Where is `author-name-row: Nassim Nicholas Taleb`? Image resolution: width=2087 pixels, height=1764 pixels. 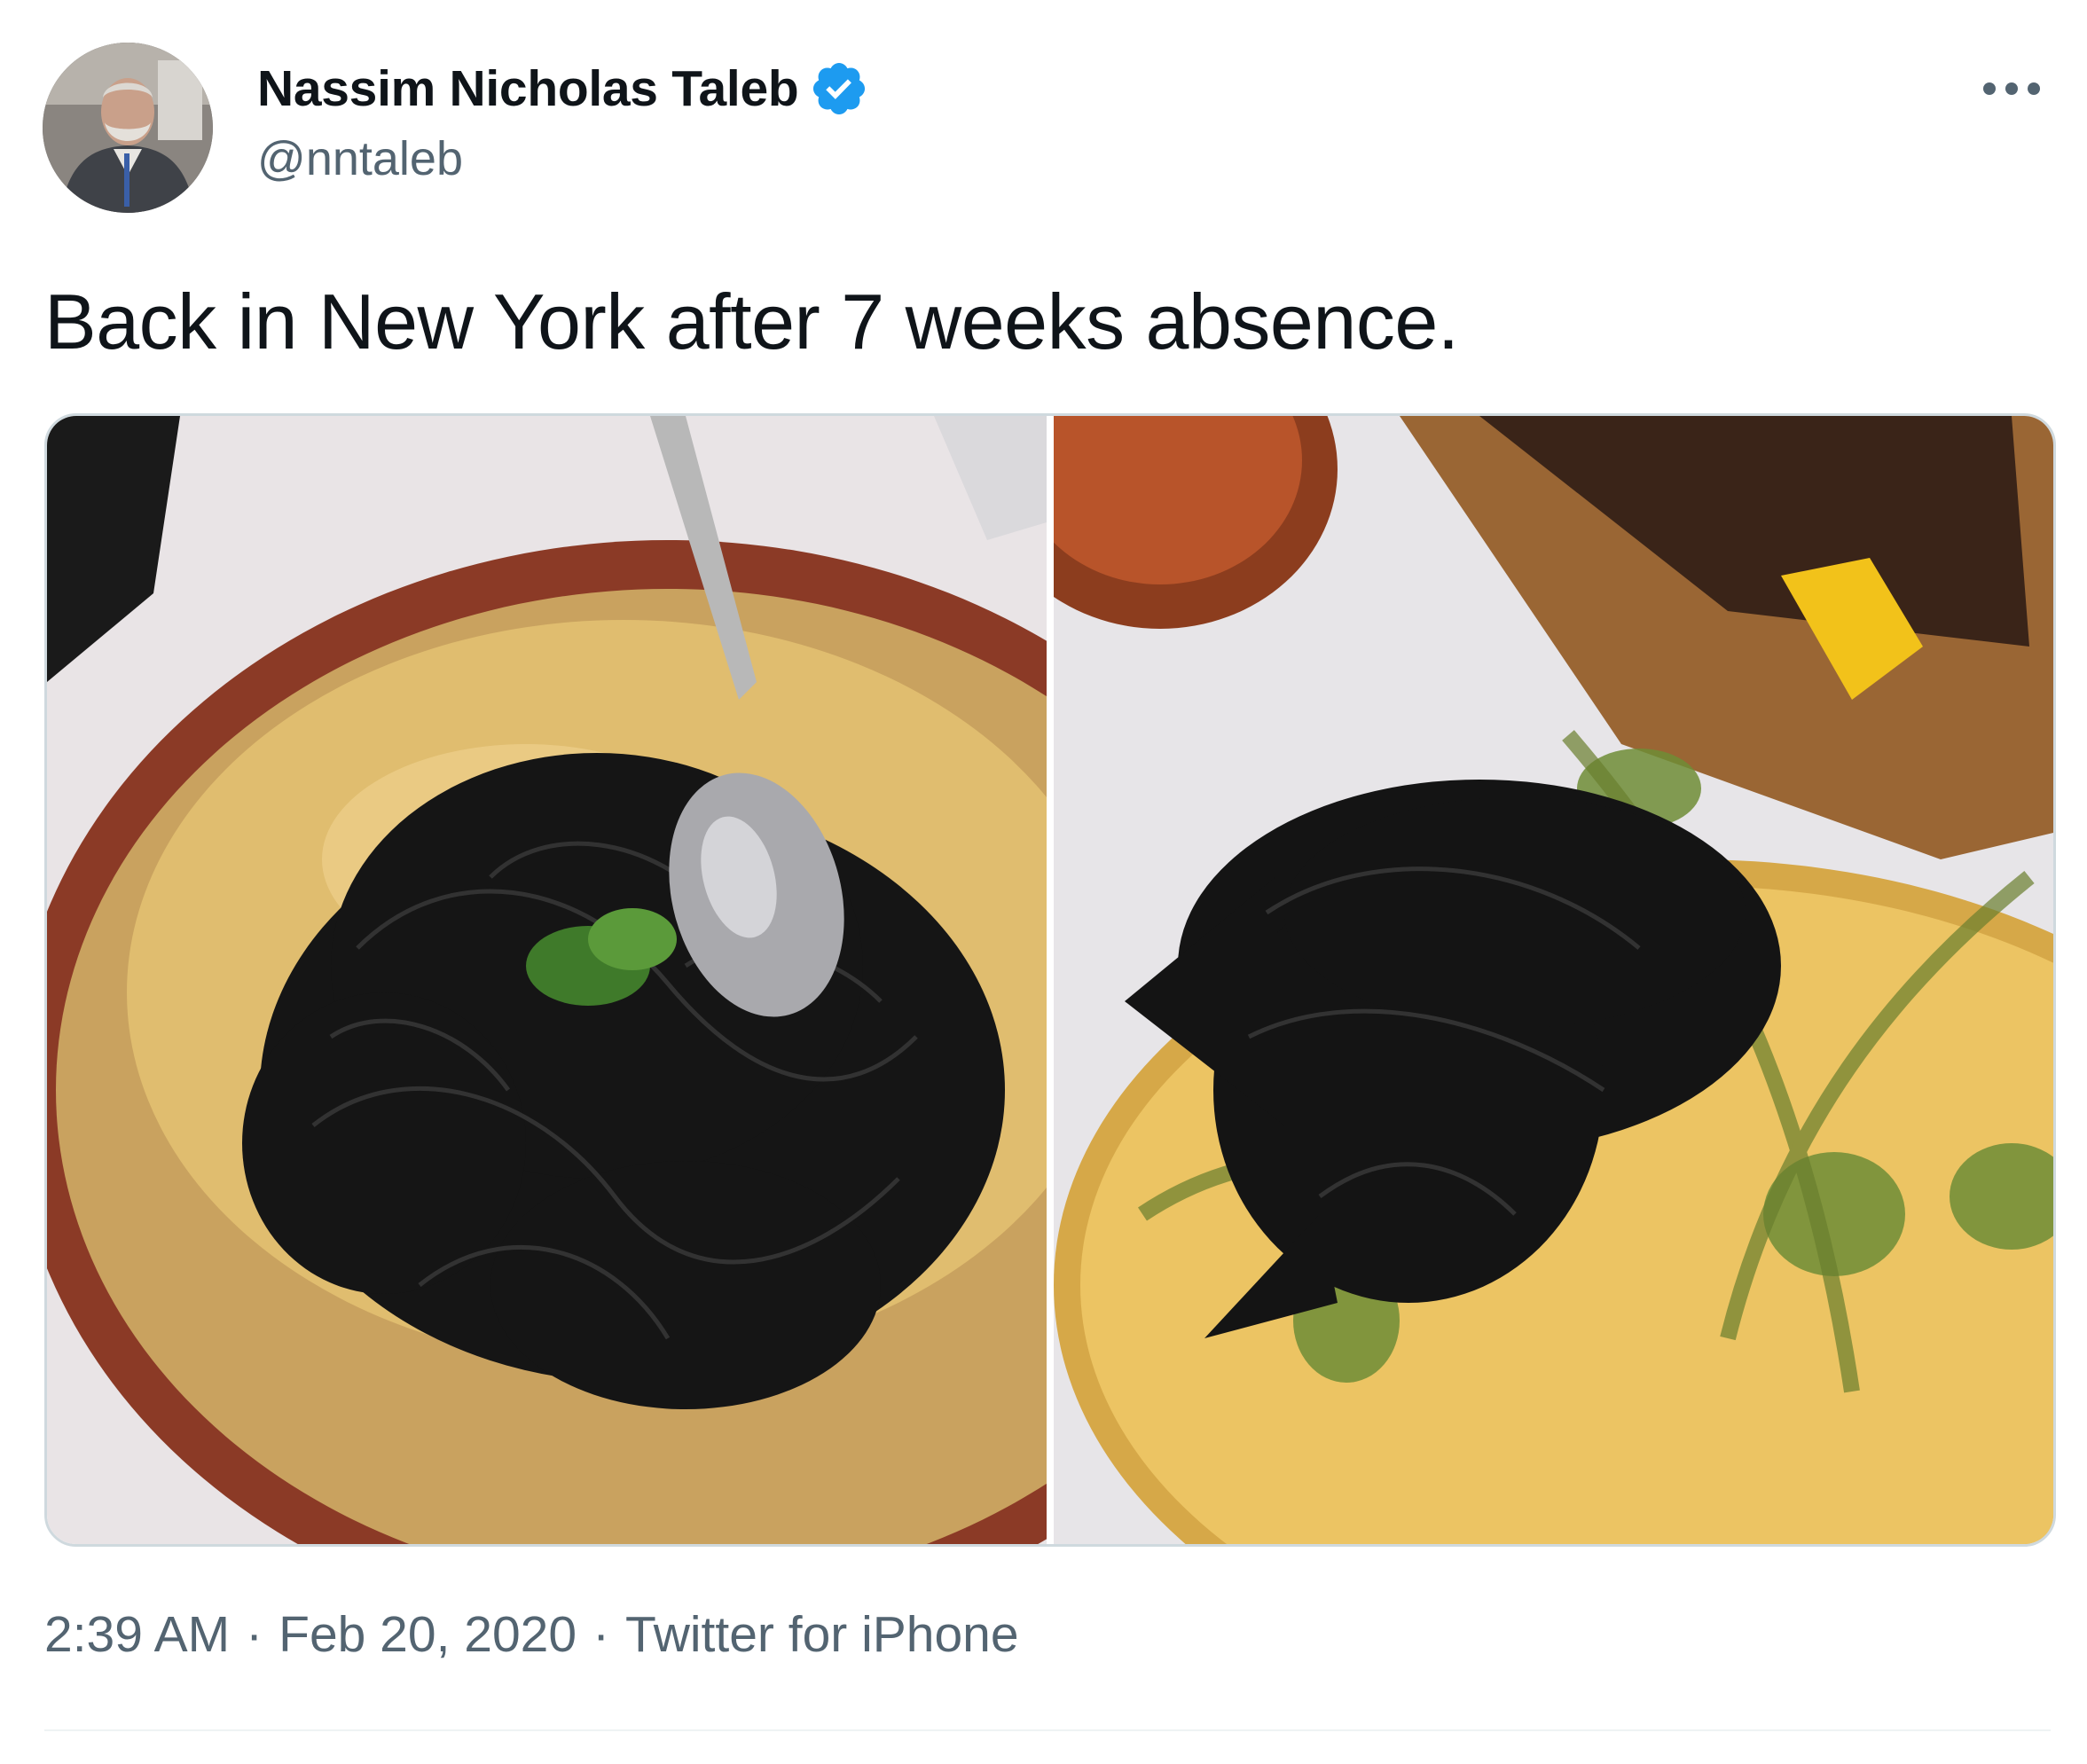 author-name-row: Nassim Nicholas Taleb is located at coordinates (563, 89).